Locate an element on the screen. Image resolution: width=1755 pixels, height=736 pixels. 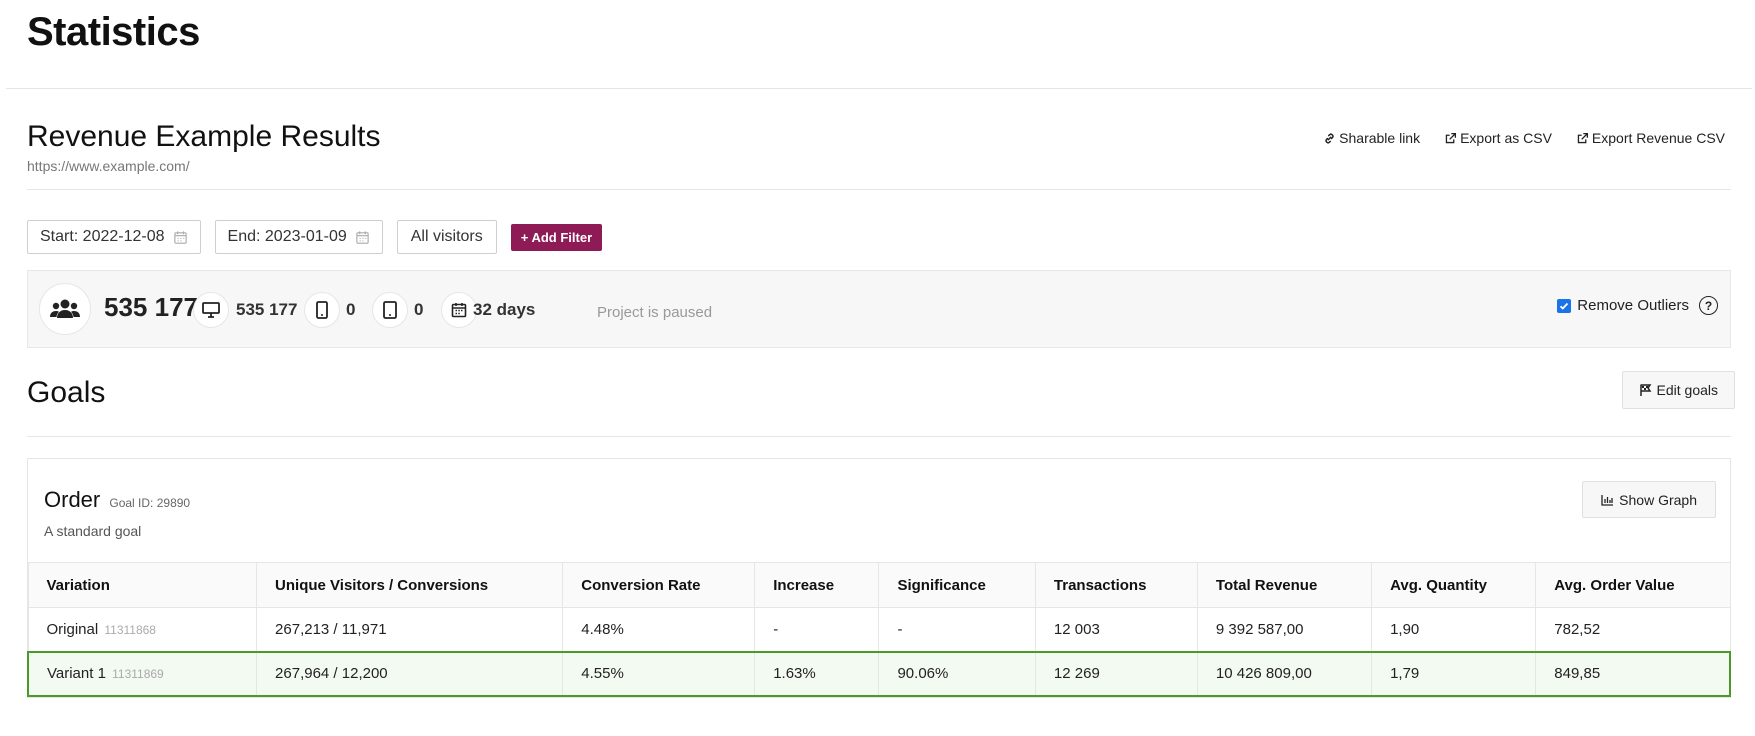
export-csv-label: Export as CSV is located at coordinates (1506, 138).